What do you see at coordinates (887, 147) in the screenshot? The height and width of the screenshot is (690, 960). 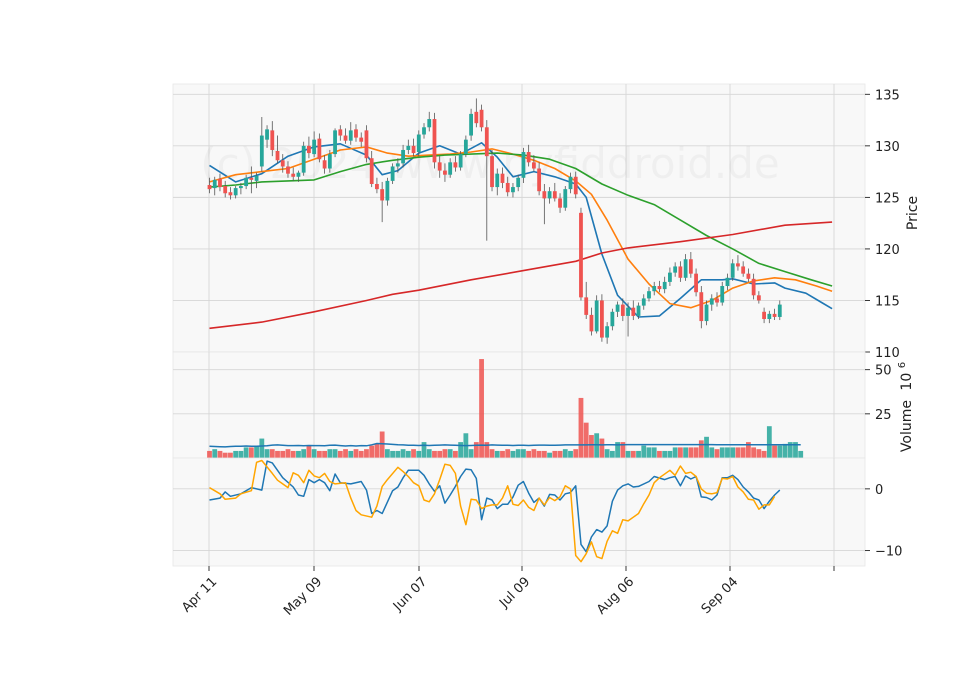 I see `y-tick-label: 130` at bounding box center [887, 147].